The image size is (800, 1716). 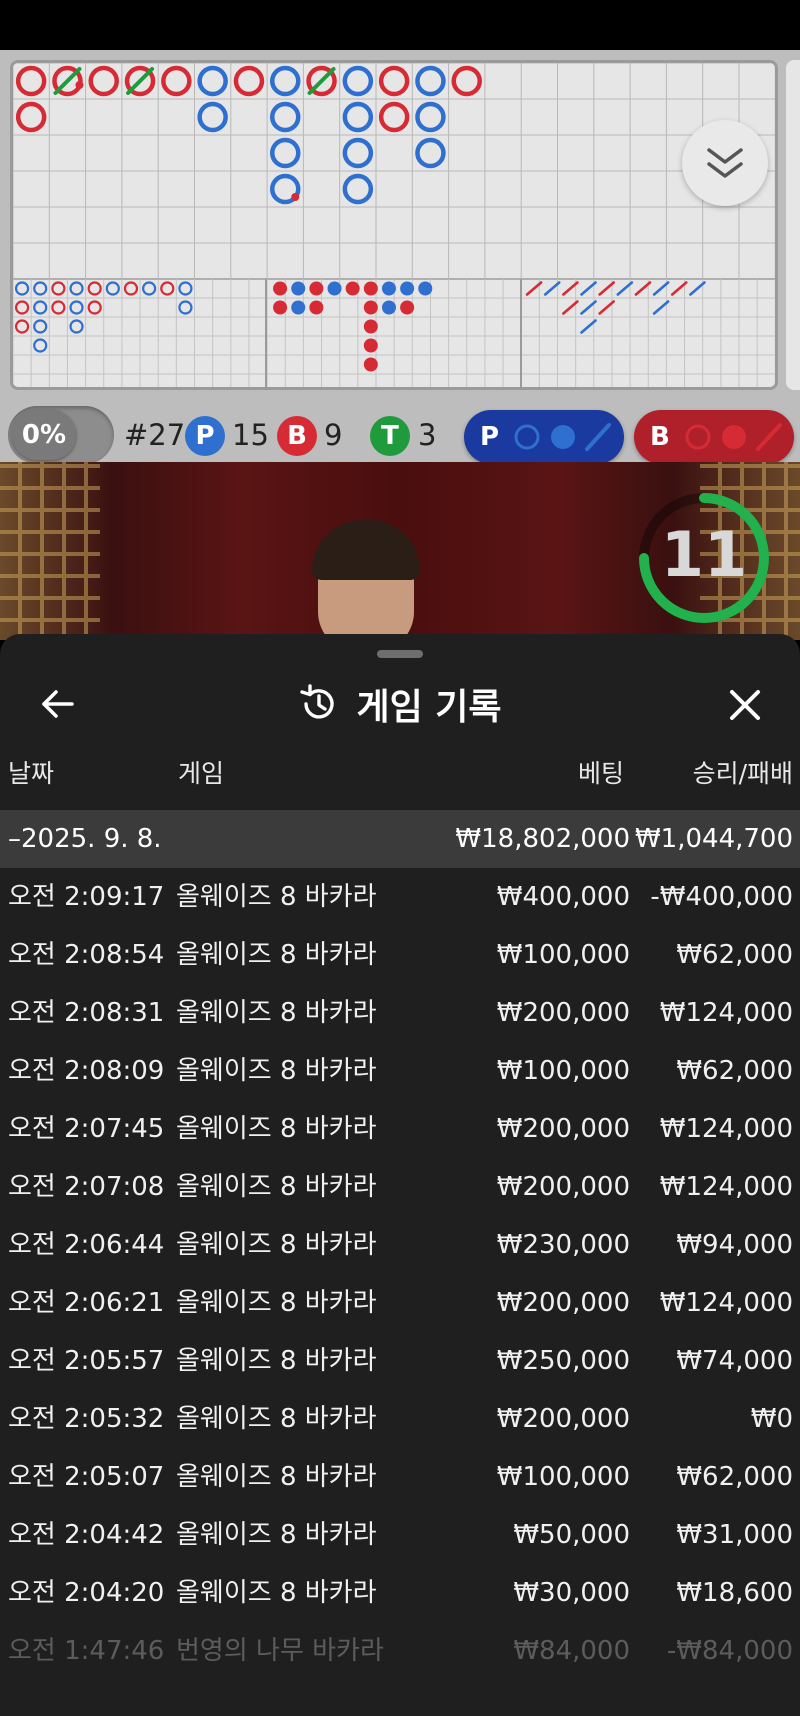 I want to click on history-row: 오전 2:09:17 올웨이즈 8 바카라 ₩400,000 -₩400,000, so click(x=400, y=897).